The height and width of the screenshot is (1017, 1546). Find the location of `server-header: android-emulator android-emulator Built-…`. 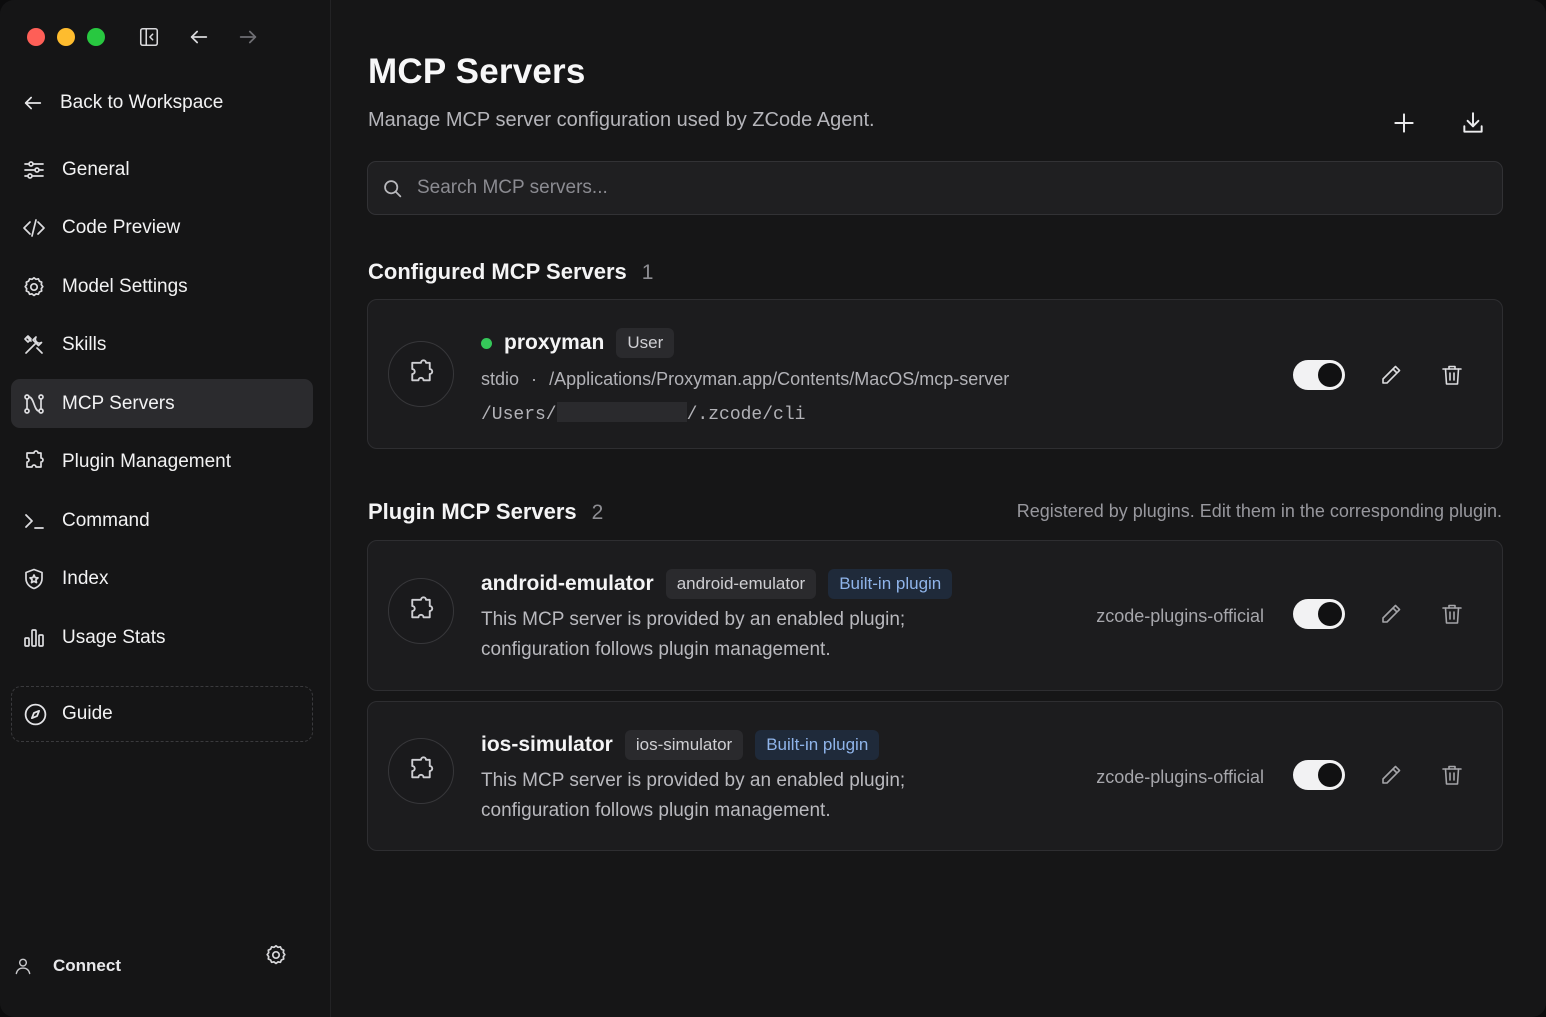

server-header: android-emulator android-emulator Built-… is located at coordinates (717, 584).